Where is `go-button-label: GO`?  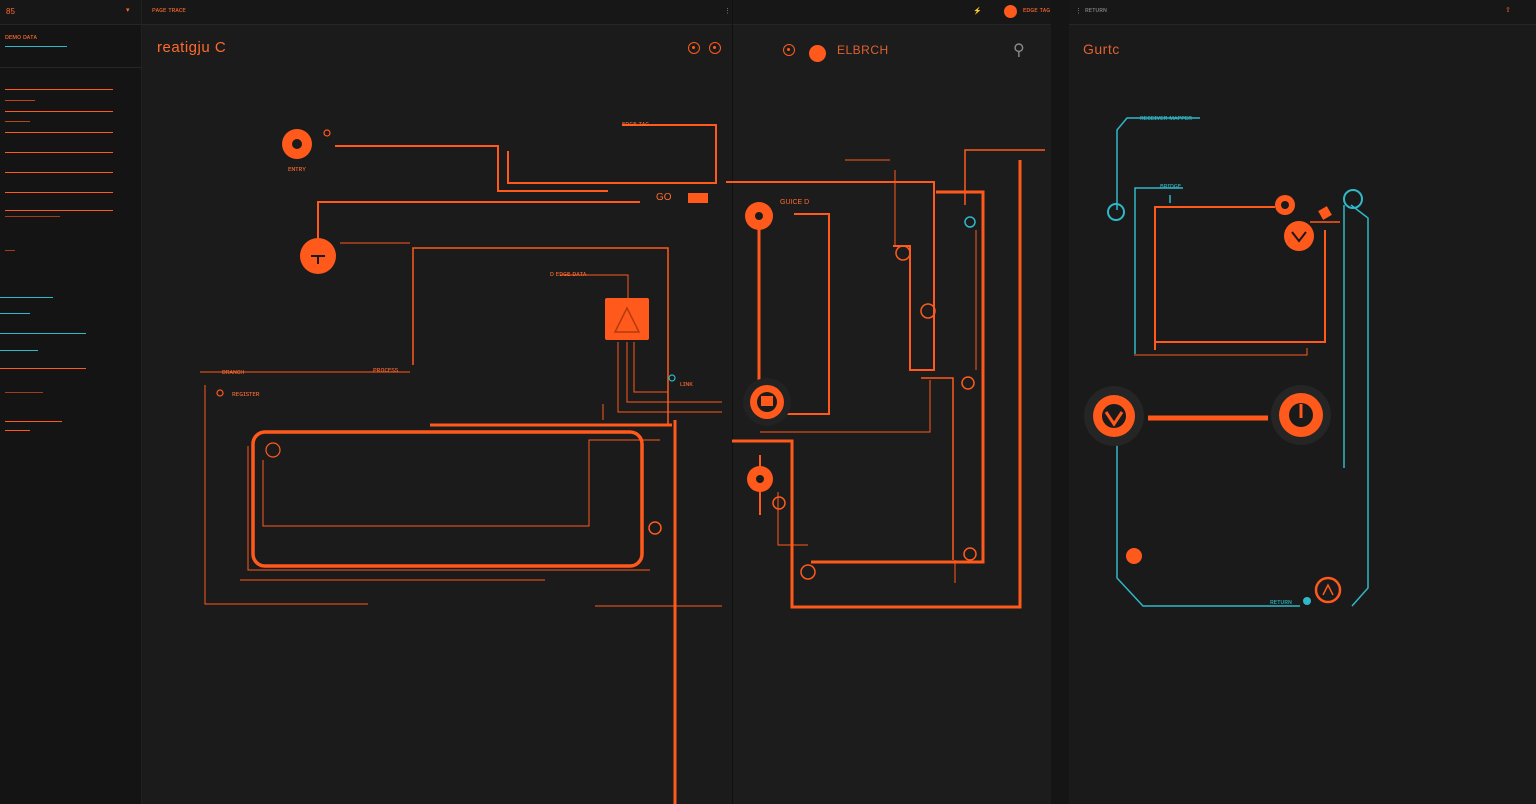 go-button-label: GO is located at coordinates (664, 197).